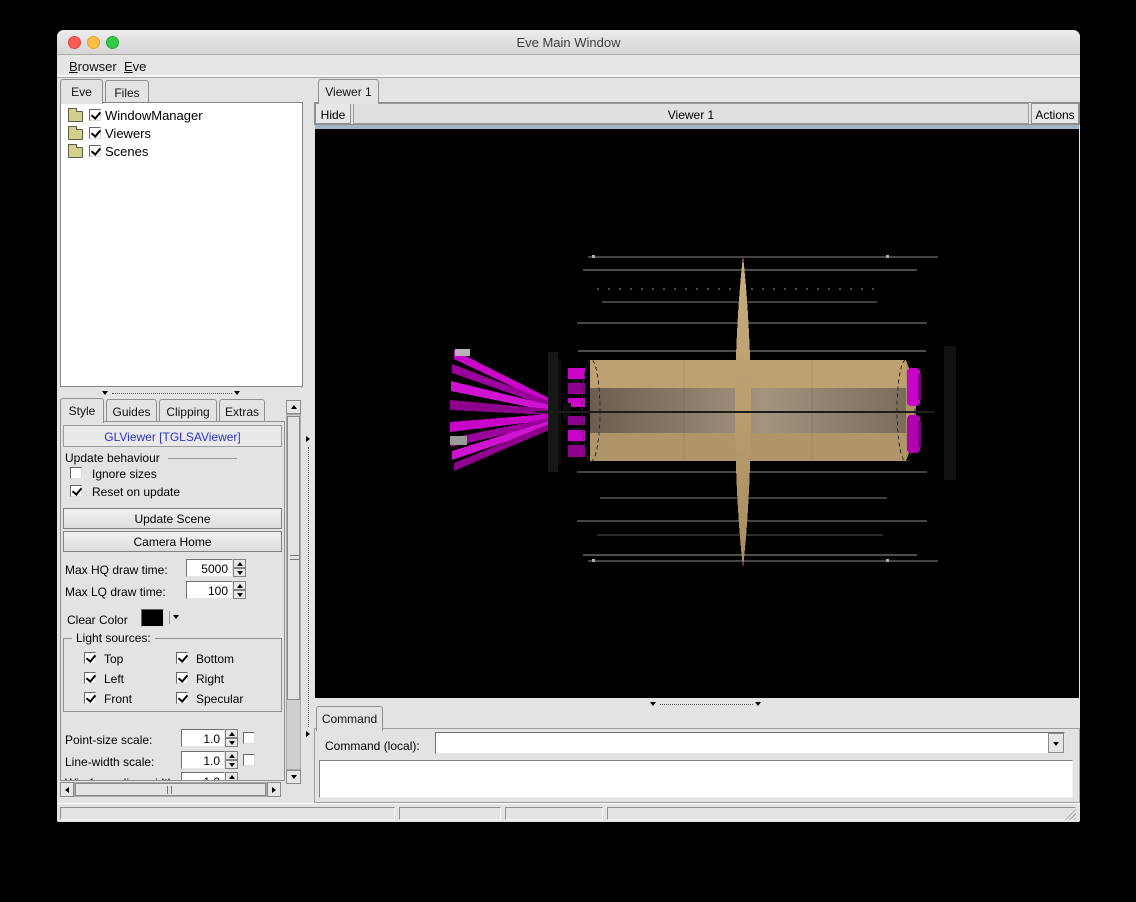 Image resolution: width=1136 pixels, height=902 pixels. Describe the element at coordinates (95, 133) in the screenshot. I see `tree-checkbox-viewers` at that location.